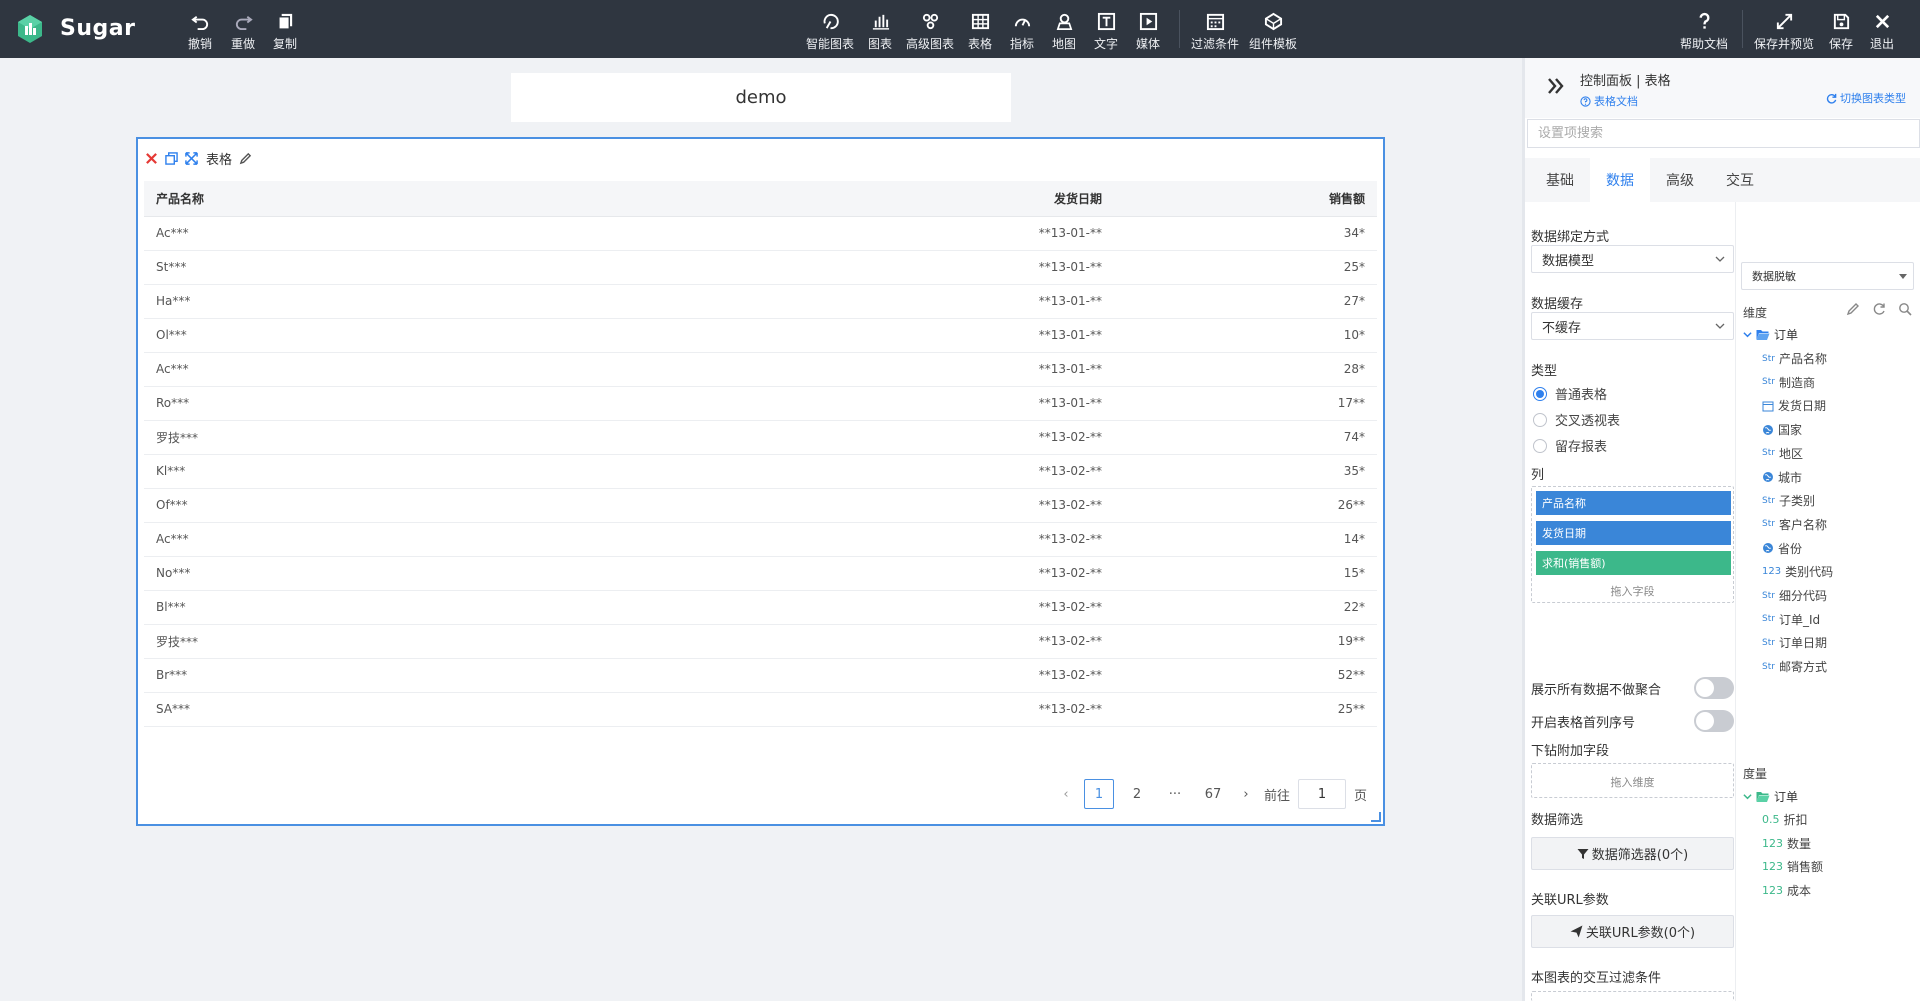 This screenshot has height=1001, width=1920. What do you see at coordinates (1882, 31) in the screenshot?
I see `exit-button: 退出` at bounding box center [1882, 31].